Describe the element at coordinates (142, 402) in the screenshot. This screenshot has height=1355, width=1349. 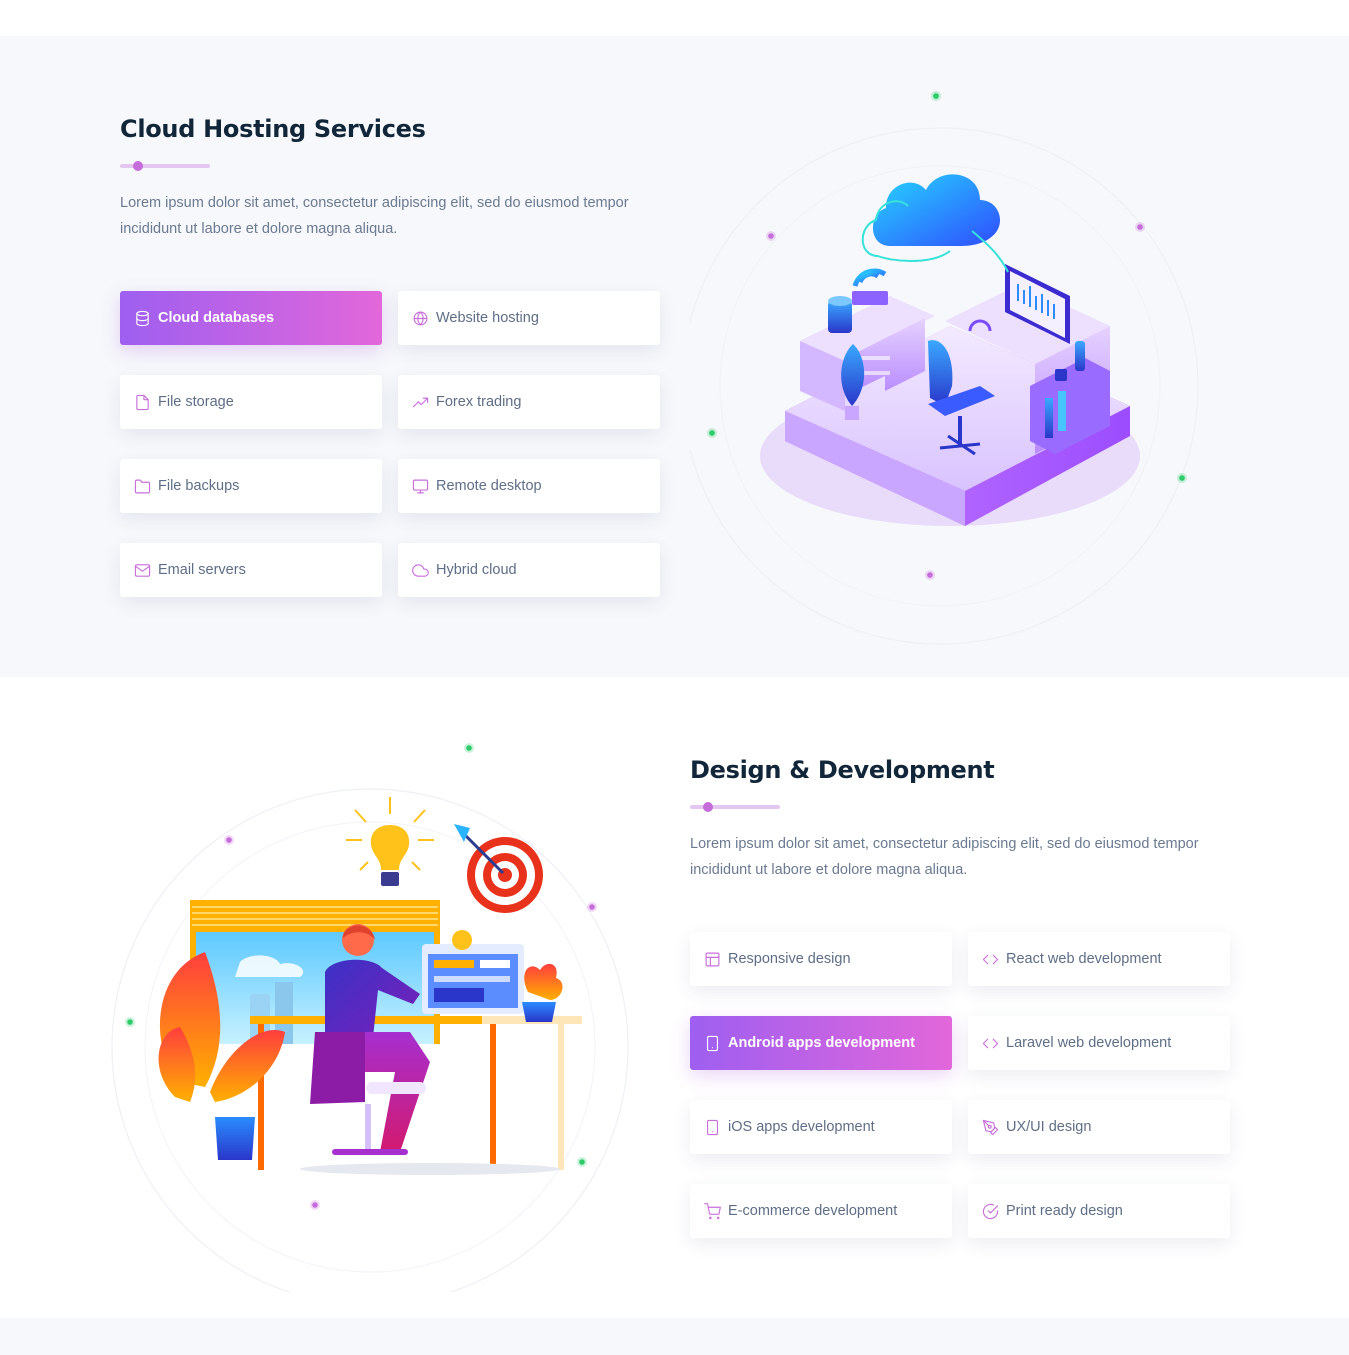
I see `file-icon` at that location.